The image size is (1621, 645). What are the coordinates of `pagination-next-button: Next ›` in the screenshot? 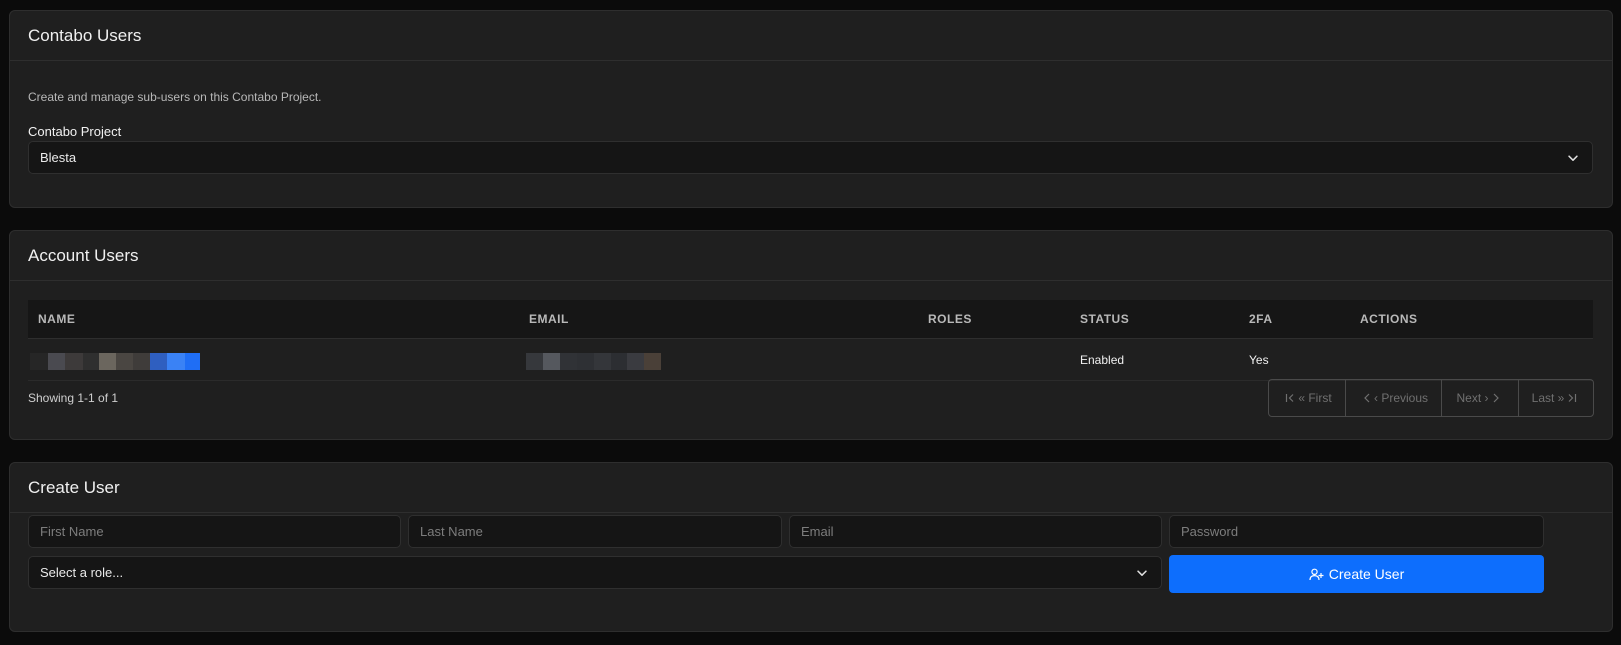 It's located at (1479, 398).